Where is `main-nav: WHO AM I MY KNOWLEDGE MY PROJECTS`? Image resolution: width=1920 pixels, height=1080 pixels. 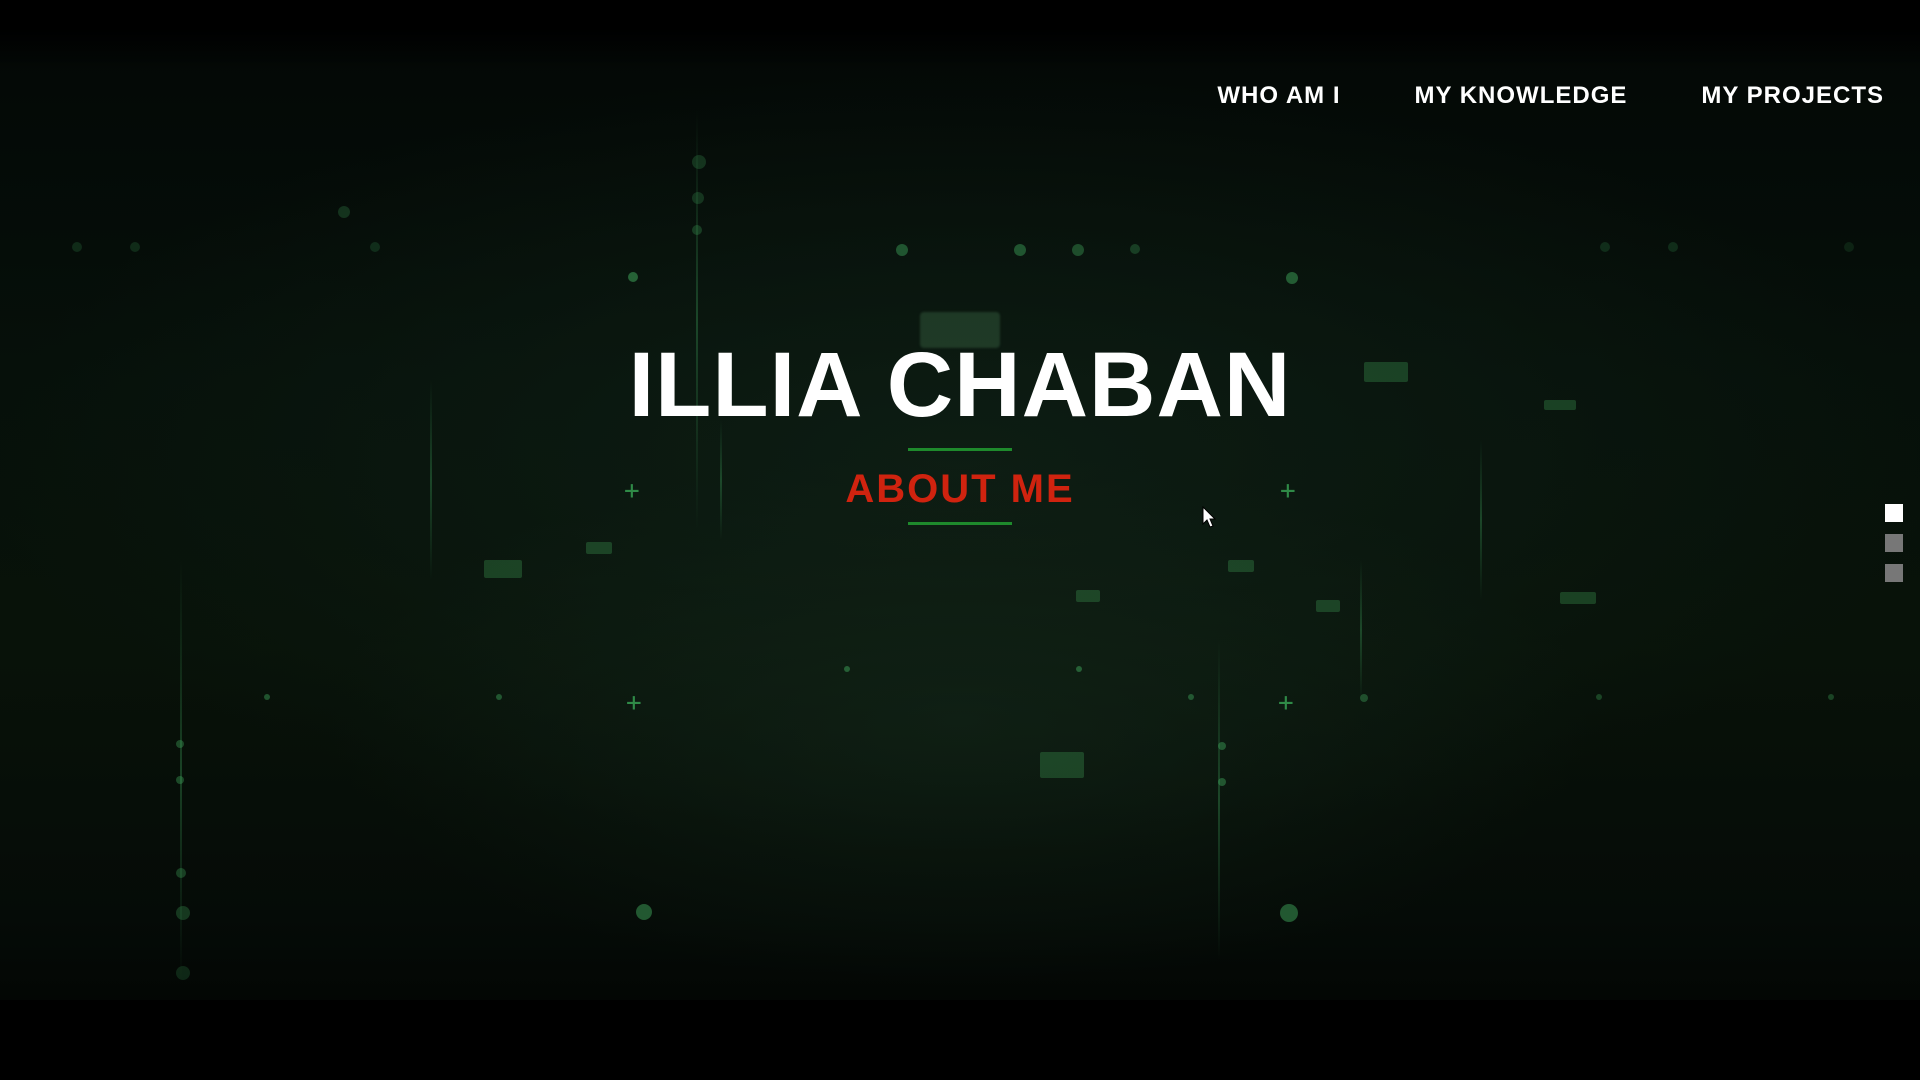
main-nav: WHO AM I MY KNOWLEDGE MY PROJECTS is located at coordinates (1550, 96).